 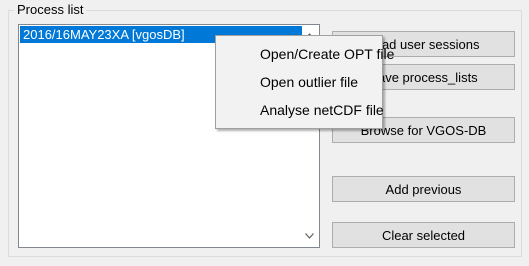 What do you see at coordinates (50, 10) in the screenshot?
I see `groupbox-title: Process list` at bounding box center [50, 10].